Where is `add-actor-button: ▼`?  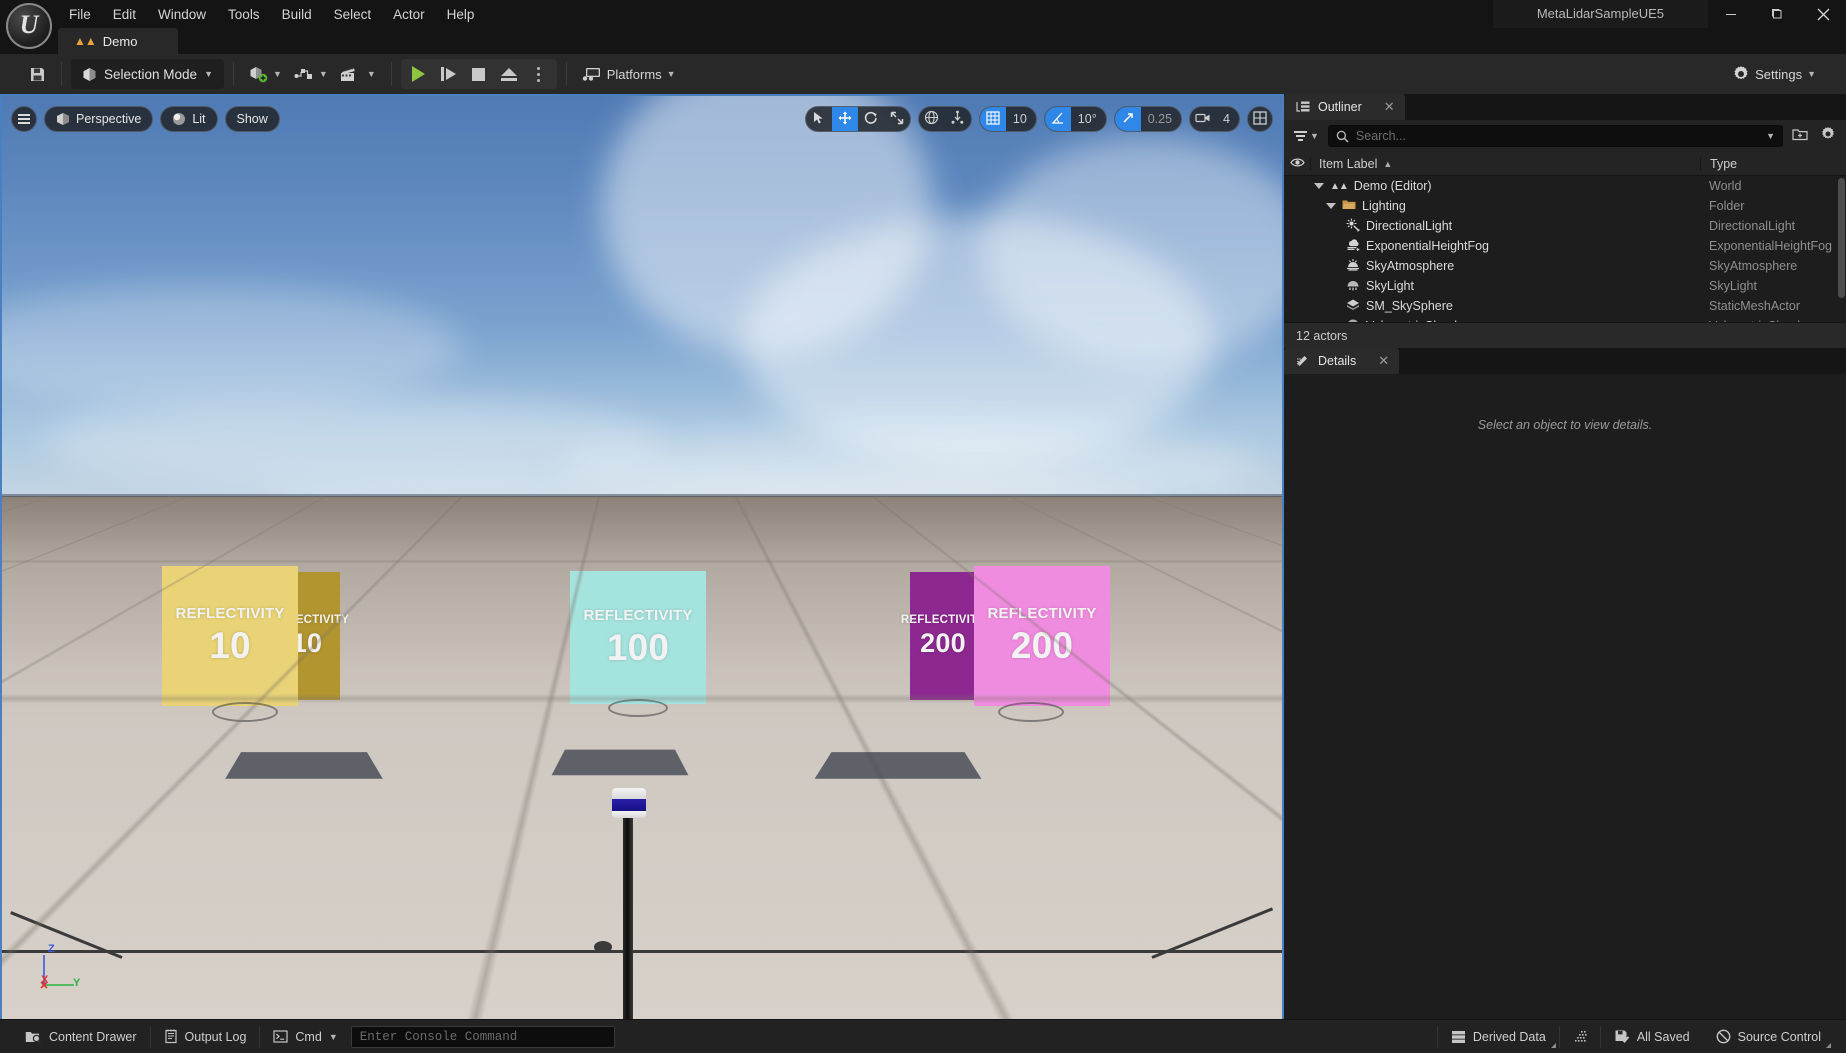
add-actor-button: ▼ is located at coordinates (265, 74).